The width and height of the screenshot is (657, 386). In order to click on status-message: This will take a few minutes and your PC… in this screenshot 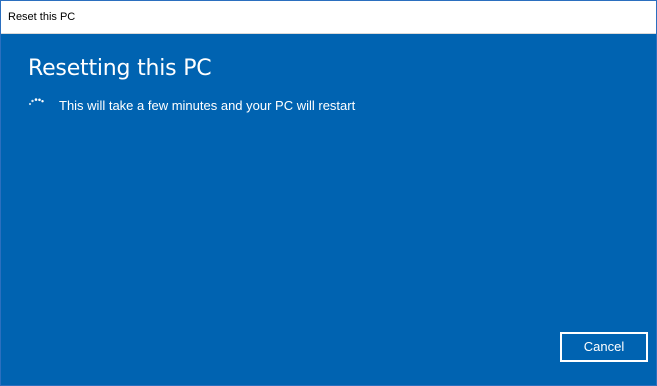, I will do `click(207, 105)`.